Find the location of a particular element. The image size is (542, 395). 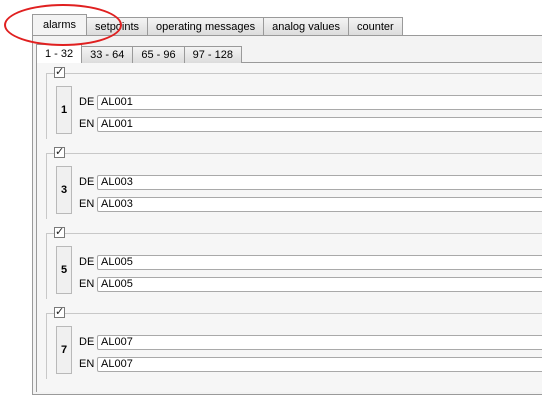

en-text-field: AL005 is located at coordinates (319, 284).